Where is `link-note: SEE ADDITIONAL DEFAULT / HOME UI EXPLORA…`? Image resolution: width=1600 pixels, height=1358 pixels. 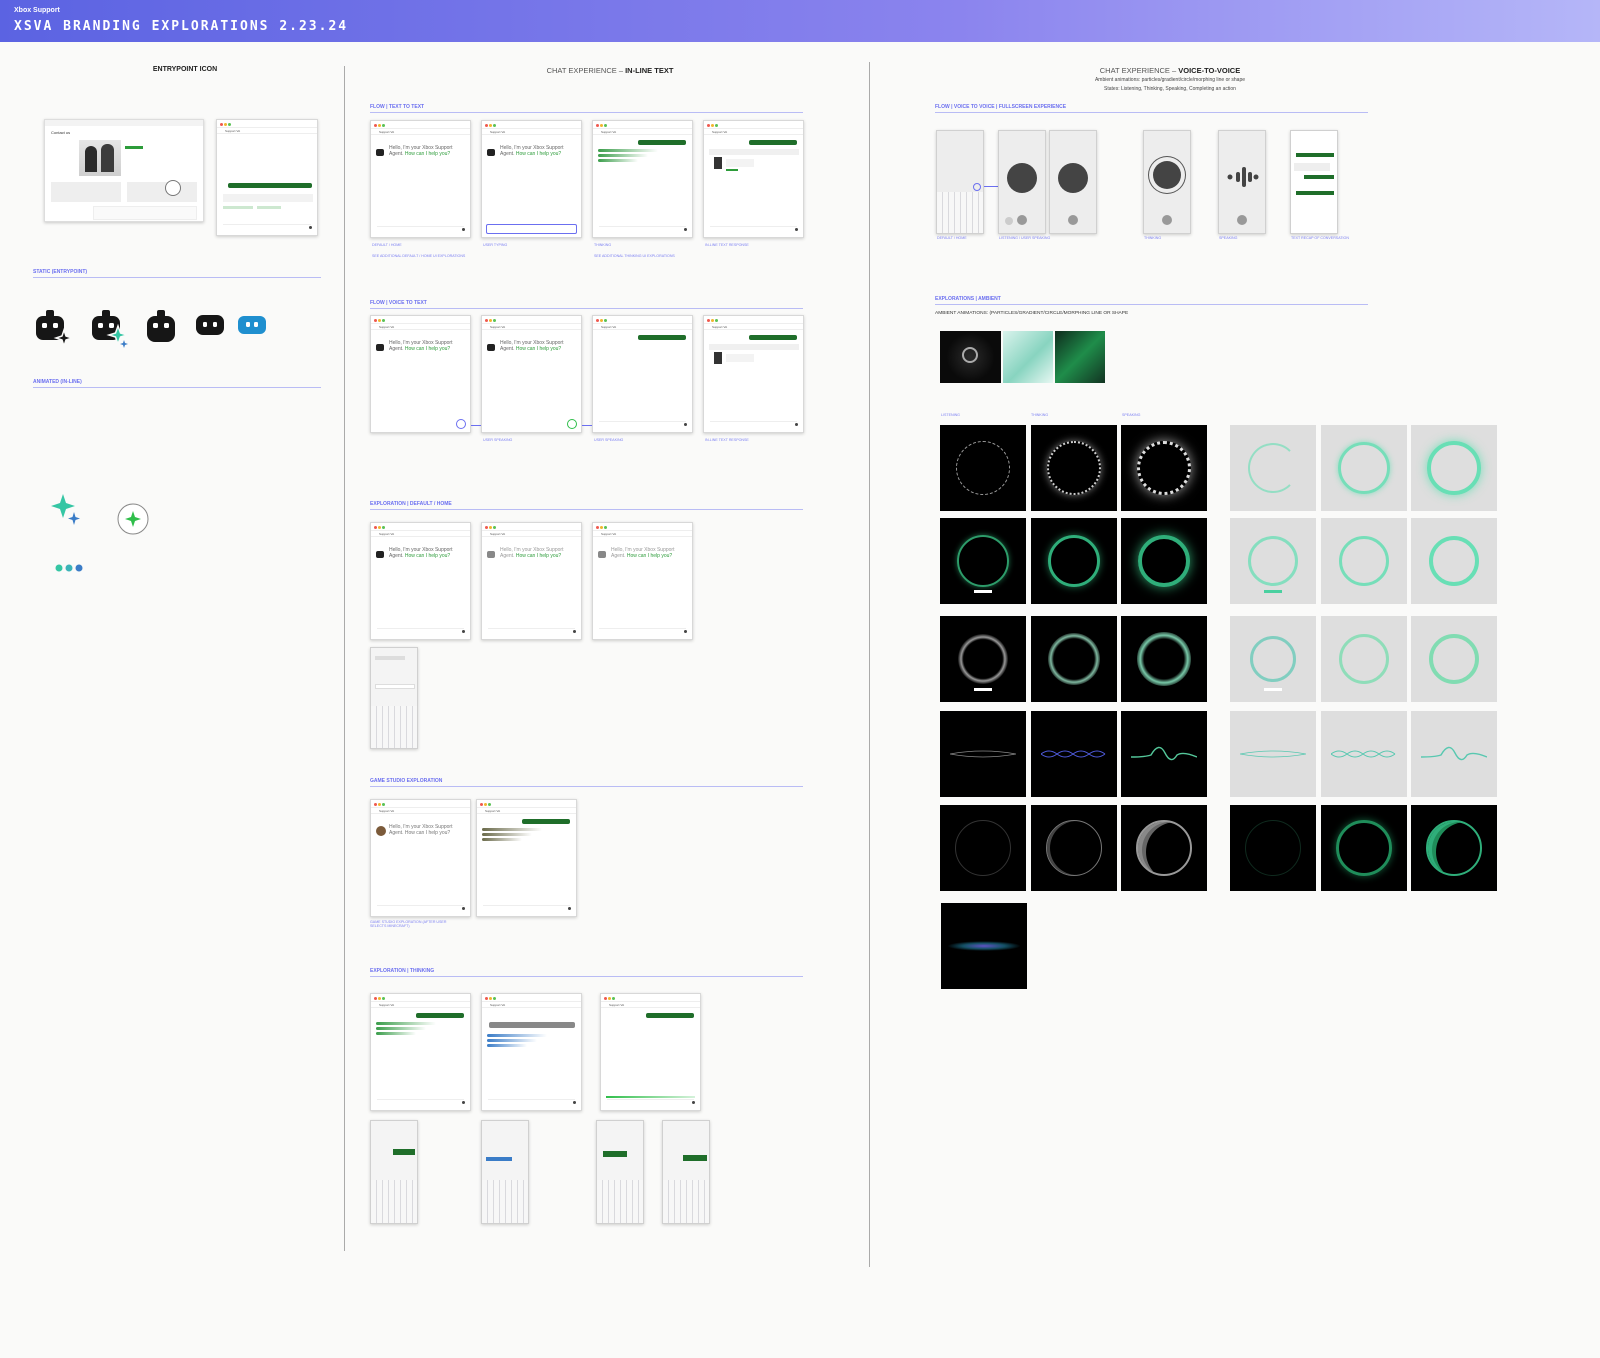 link-note: SEE ADDITIONAL DEFAULT / HOME UI EXPLORA… is located at coordinates (418, 256).